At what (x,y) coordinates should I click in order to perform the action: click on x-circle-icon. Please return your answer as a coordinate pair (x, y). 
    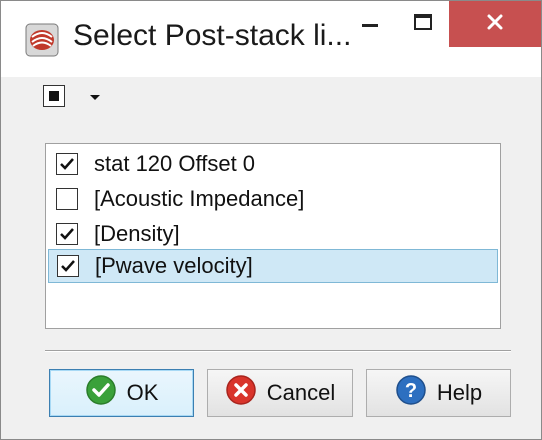
    Looking at the image, I should click on (241, 393).